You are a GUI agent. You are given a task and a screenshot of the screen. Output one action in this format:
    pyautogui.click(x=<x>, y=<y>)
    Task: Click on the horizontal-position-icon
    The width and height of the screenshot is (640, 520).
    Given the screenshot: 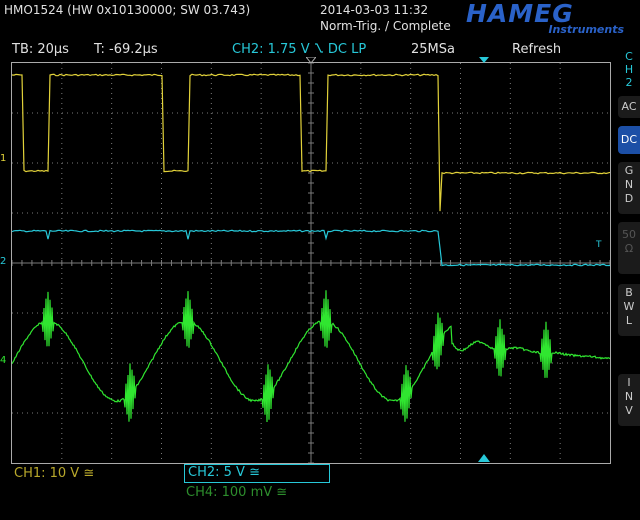 What is the action you would take?
    pyautogui.click(x=484, y=458)
    